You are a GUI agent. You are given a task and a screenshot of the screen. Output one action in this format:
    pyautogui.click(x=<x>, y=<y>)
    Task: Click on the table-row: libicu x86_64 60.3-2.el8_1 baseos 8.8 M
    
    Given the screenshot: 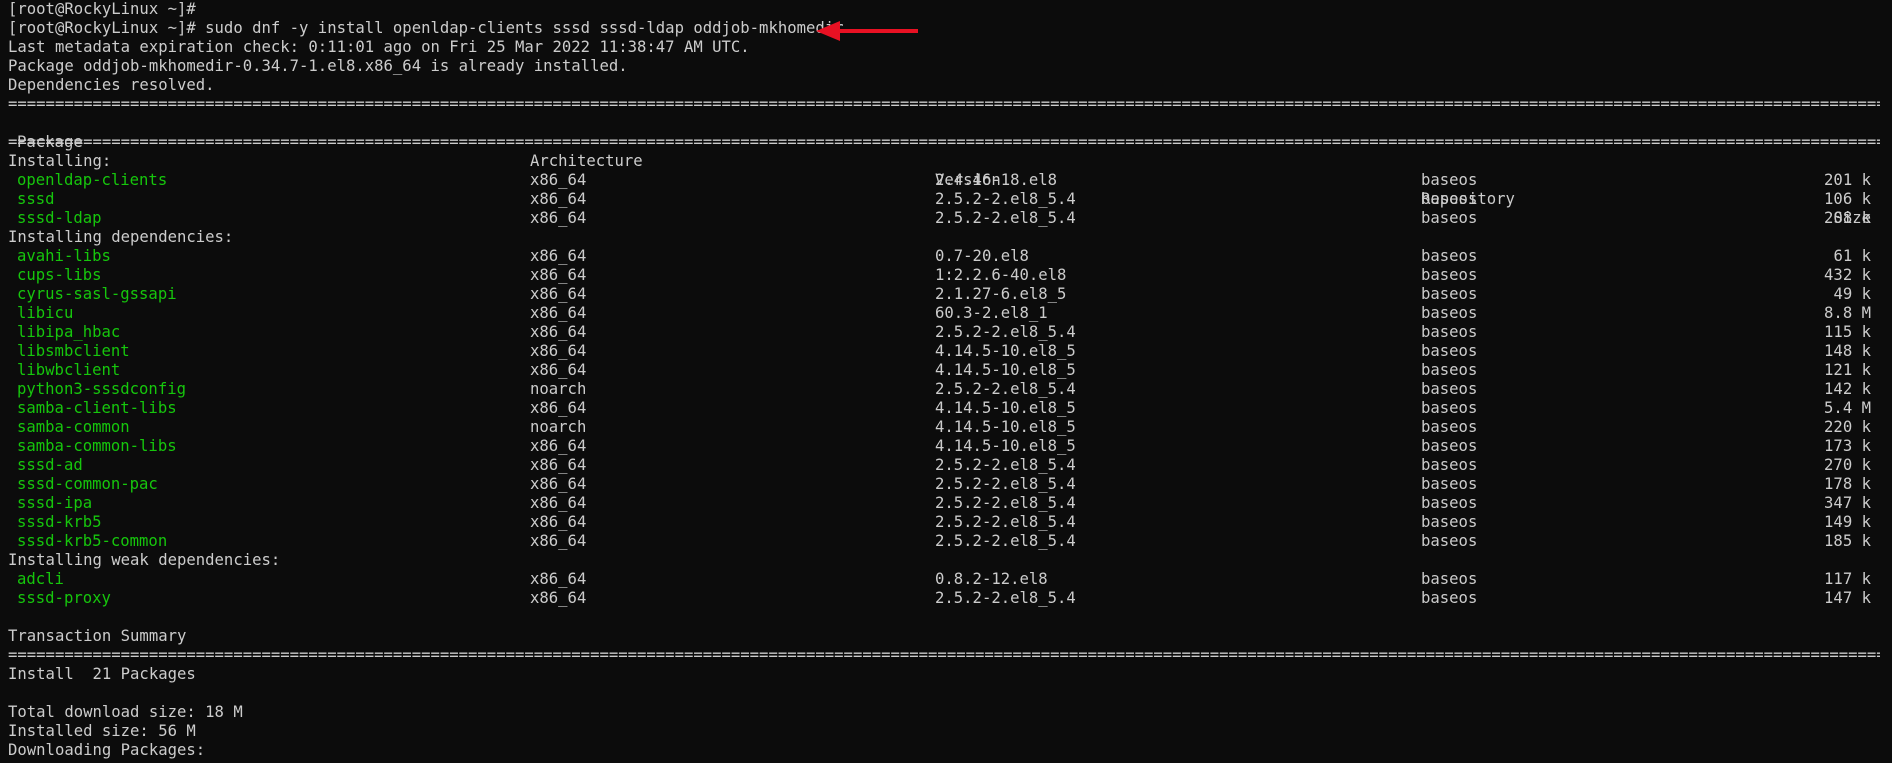 What is the action you would take?
    pyautogui.click(x=946, y=313)
    